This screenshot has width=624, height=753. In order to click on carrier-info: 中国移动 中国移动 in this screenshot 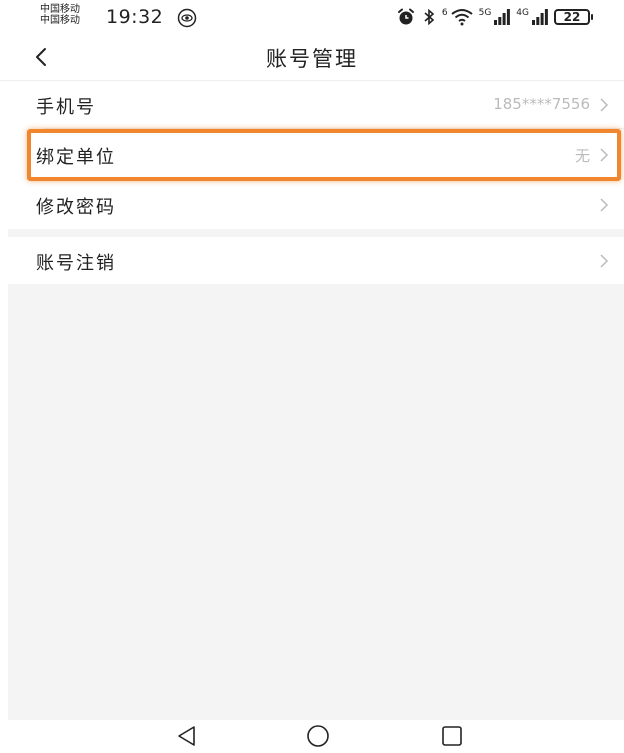, I will do `click(60, 15)`.